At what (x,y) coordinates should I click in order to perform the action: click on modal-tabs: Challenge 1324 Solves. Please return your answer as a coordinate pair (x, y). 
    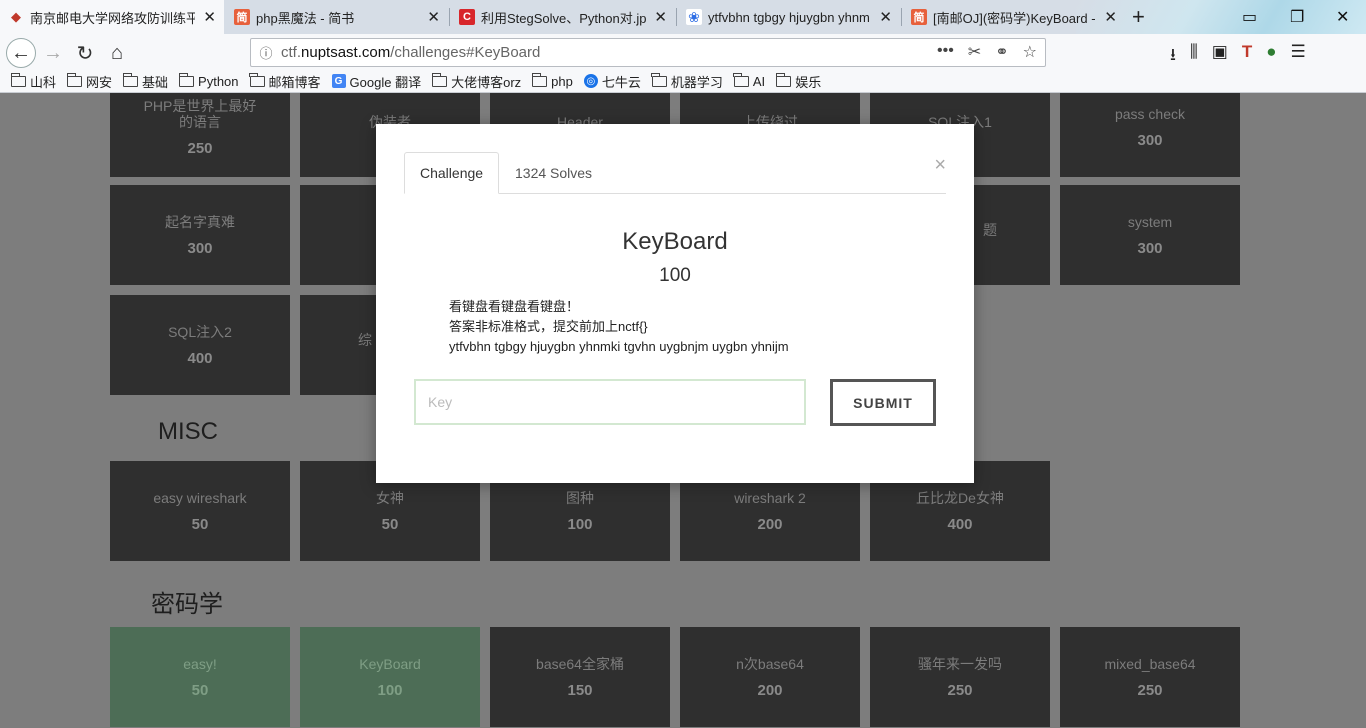
    Looking at the image, I should click on (675, 173).